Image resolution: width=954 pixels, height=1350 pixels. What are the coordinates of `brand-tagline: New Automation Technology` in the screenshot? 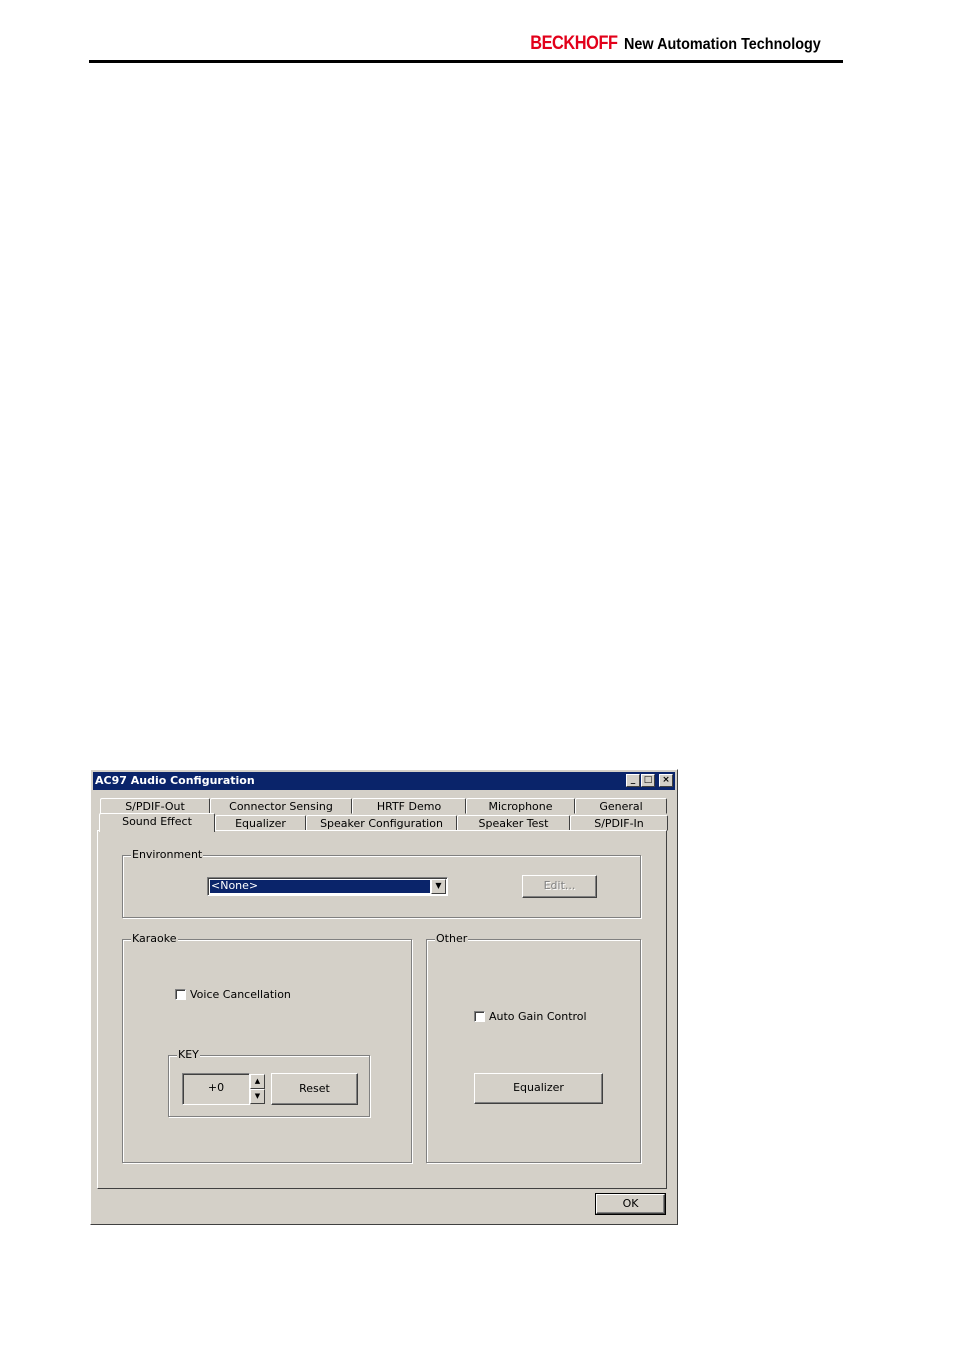 It's located at (723, 44).